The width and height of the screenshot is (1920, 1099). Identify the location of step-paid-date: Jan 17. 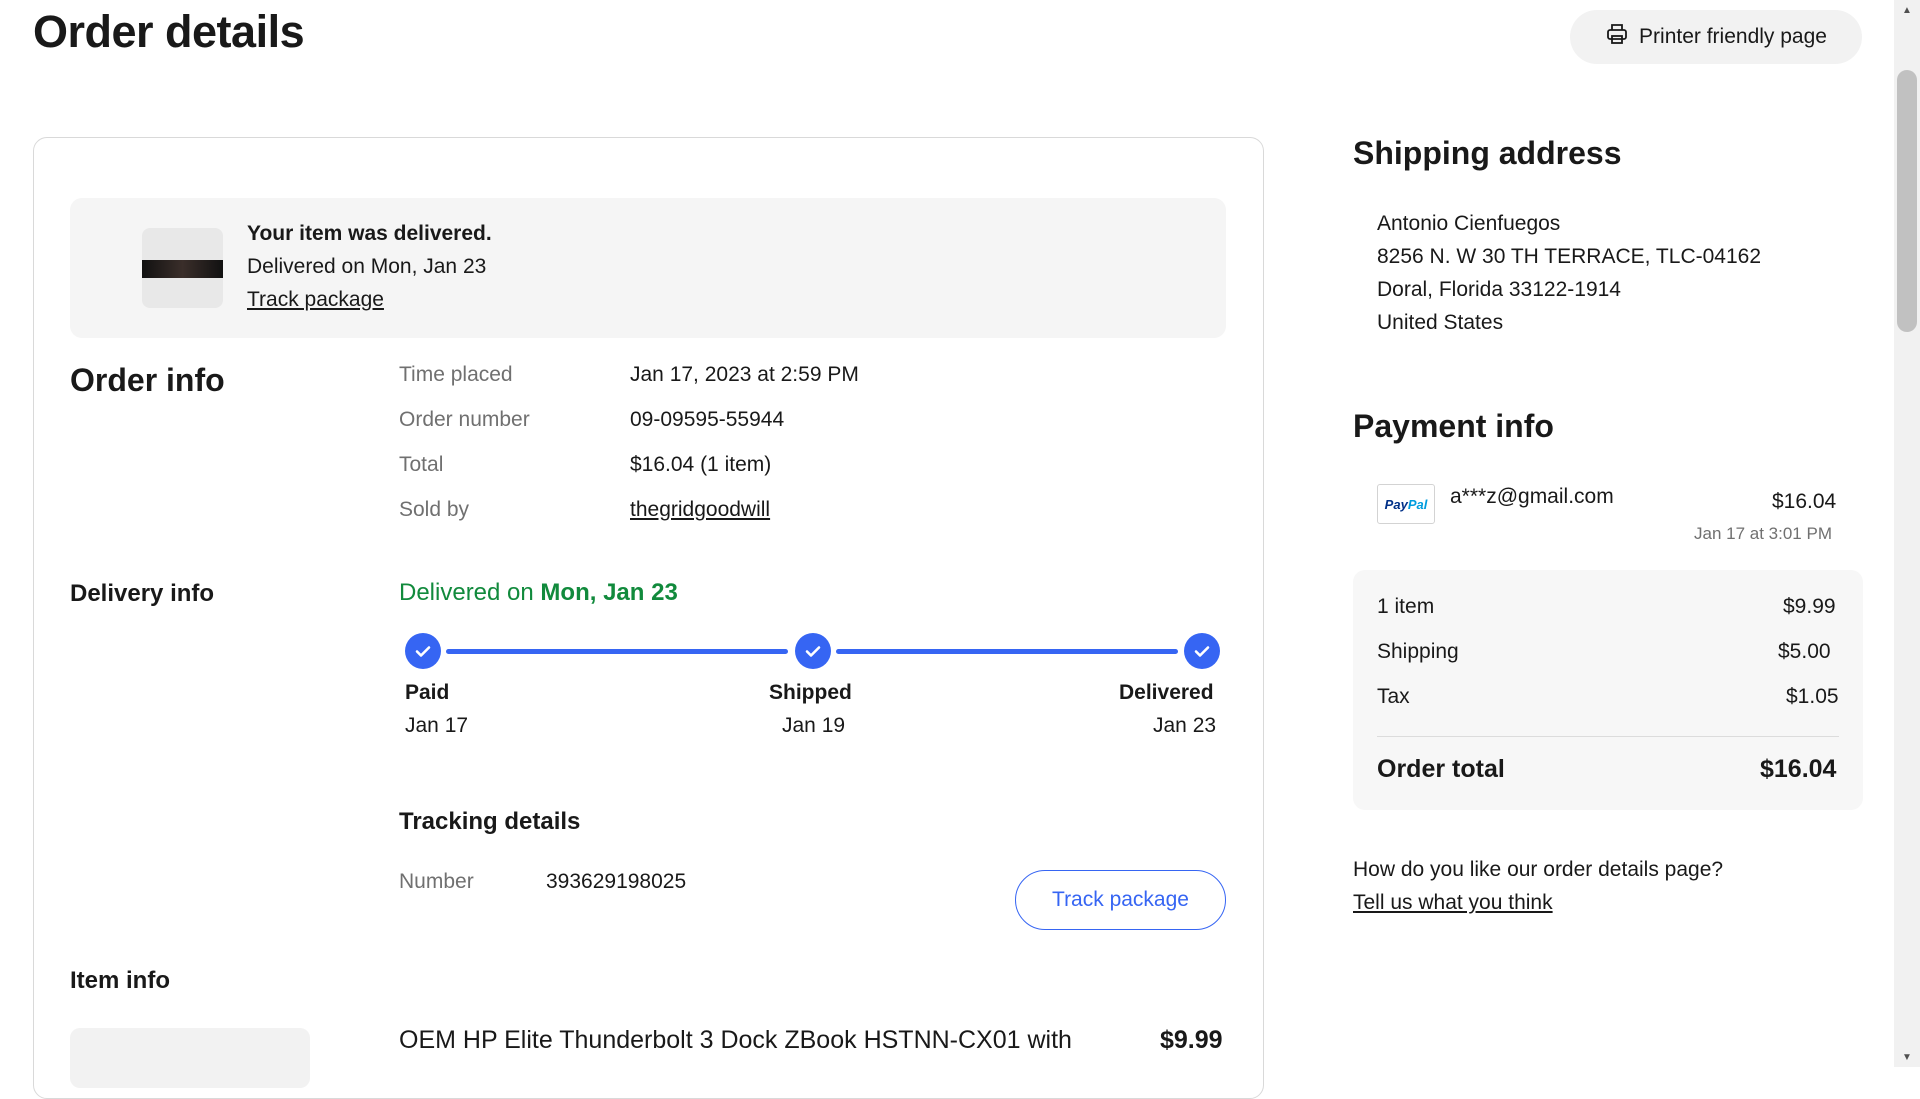
(437, 725).